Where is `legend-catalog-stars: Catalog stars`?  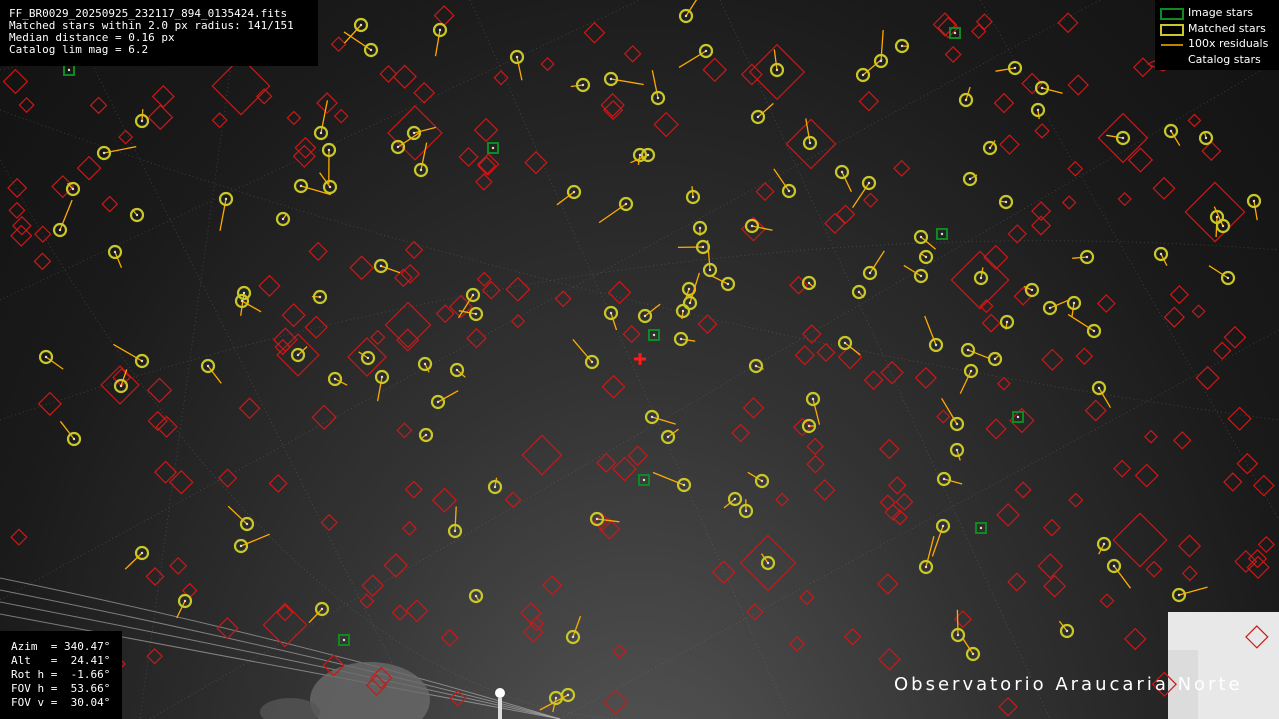 legend-catalog-stars: Catalog stars is located at coordinates (1224, 59).